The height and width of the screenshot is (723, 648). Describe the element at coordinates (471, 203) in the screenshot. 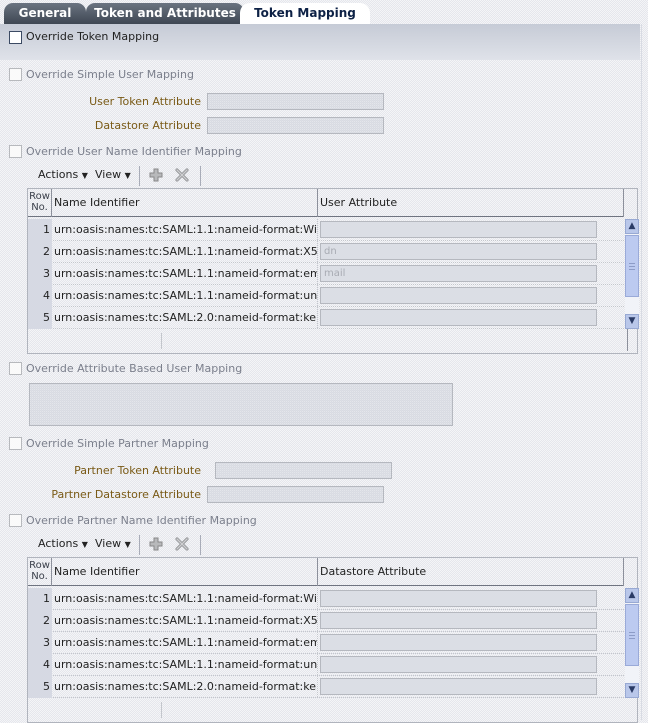

I see `column-header-user-attribute: User Attribute` at that location.